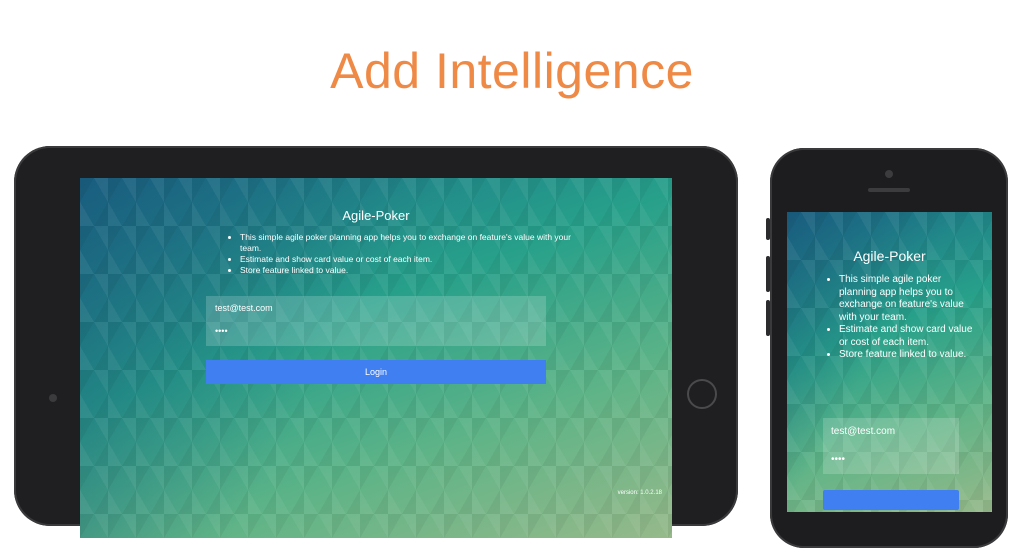 The width and height of the screenshot is (1024, 548). I want to click on volume-down-button, so click(768, 318).